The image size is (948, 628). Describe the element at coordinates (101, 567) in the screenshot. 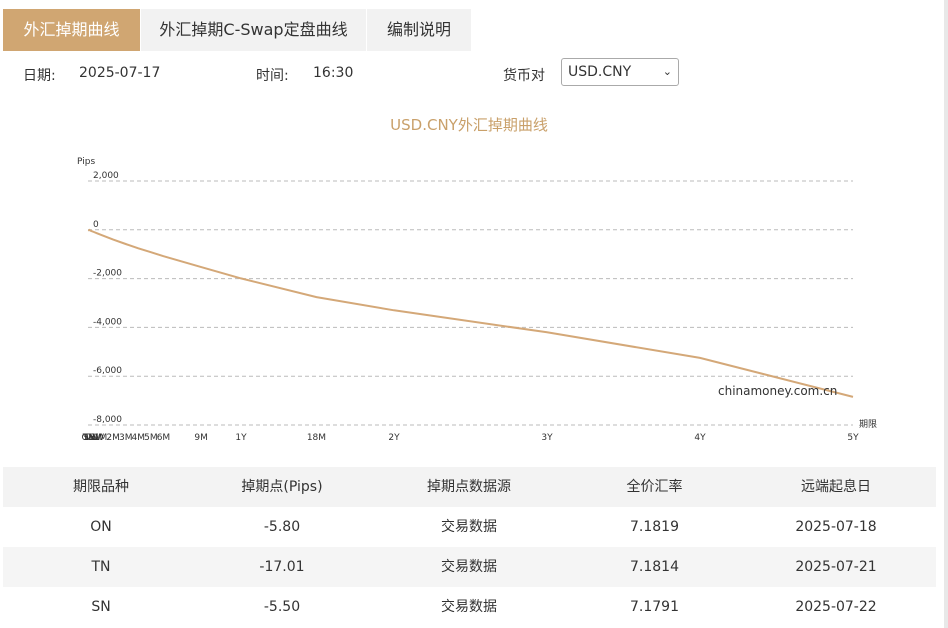

I see `cell-tenor: TN` at that location.